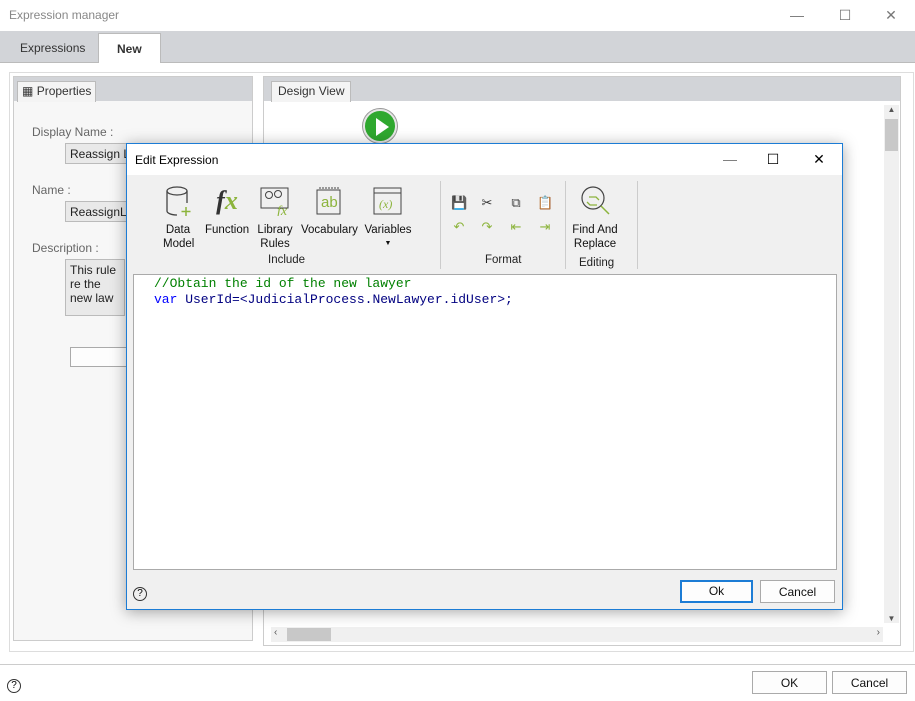 The image size is (915, 701). What do you see at coordinates (64, 15) in the screenshot?
I see `window-title: Expression manager` at bounding box center [64, 15].